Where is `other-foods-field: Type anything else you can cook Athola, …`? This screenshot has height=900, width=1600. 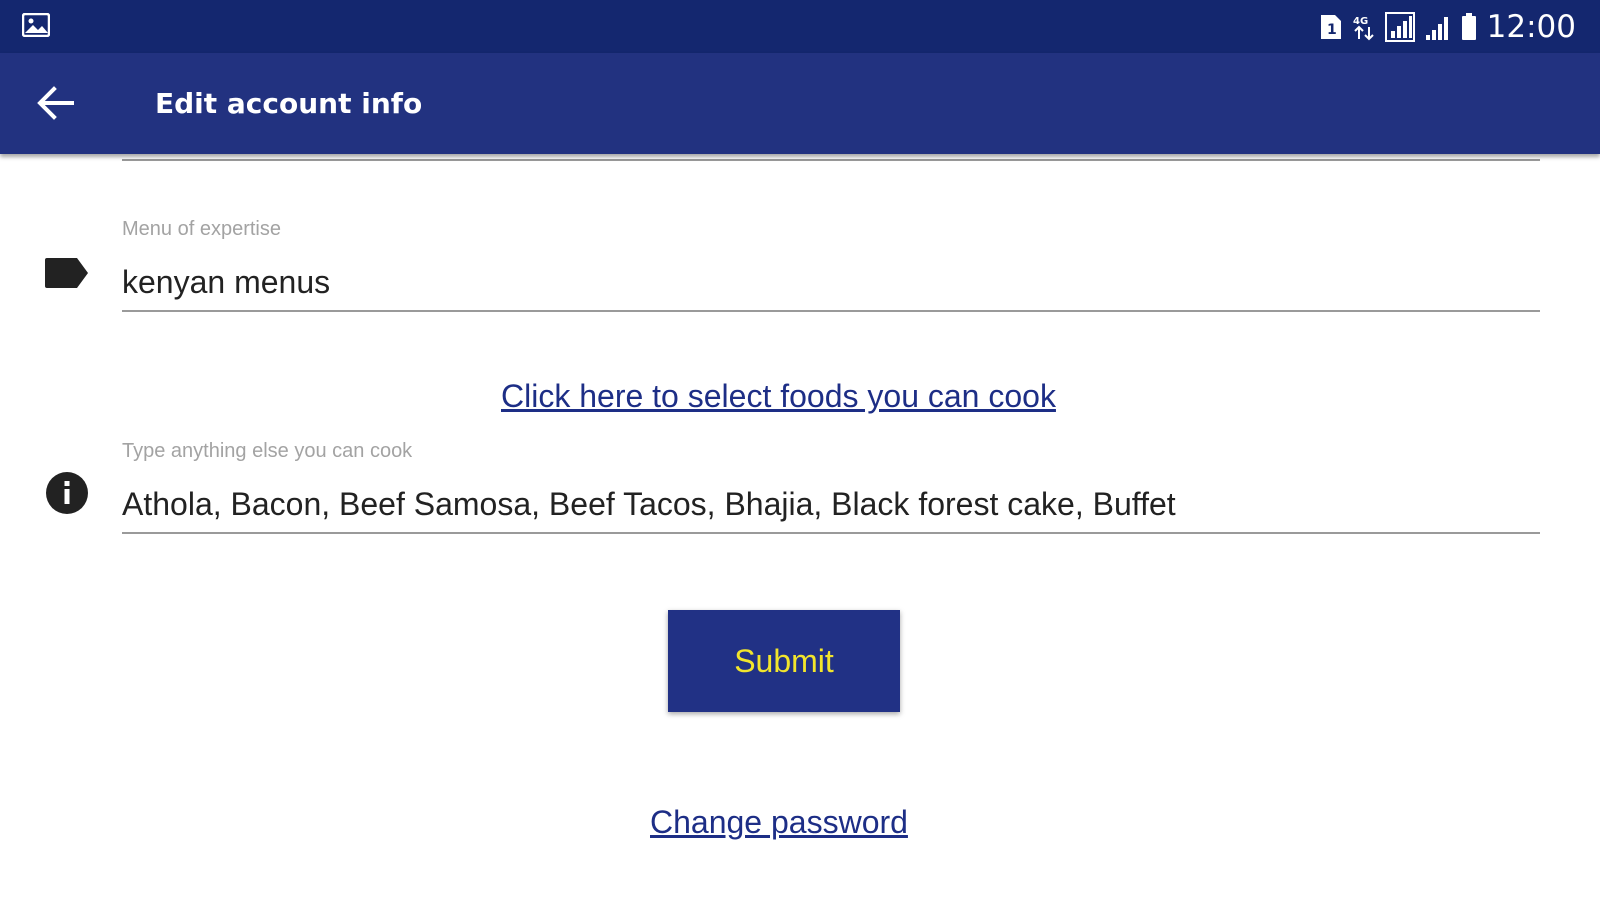 other-foods-field: Type anything else you can cook Athola, … is located at coordinates (831, 486).